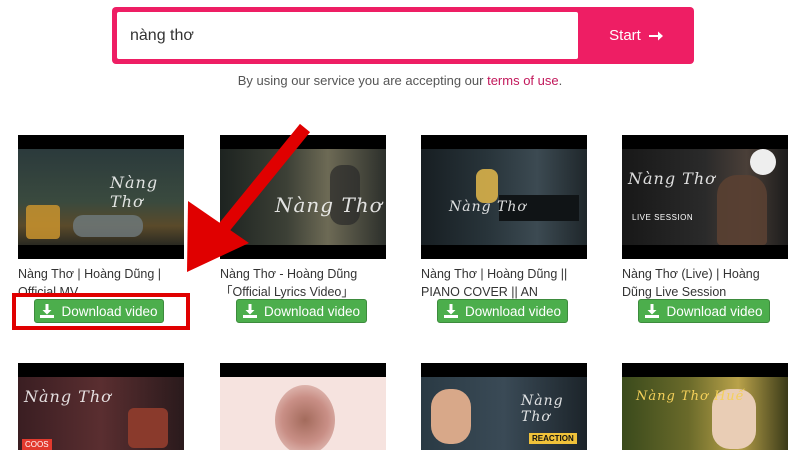  What do you see at coordinates (162, 35) in the screenshot?
I see `search-input-value: nàng thơ` at bounding box center [162, 35].